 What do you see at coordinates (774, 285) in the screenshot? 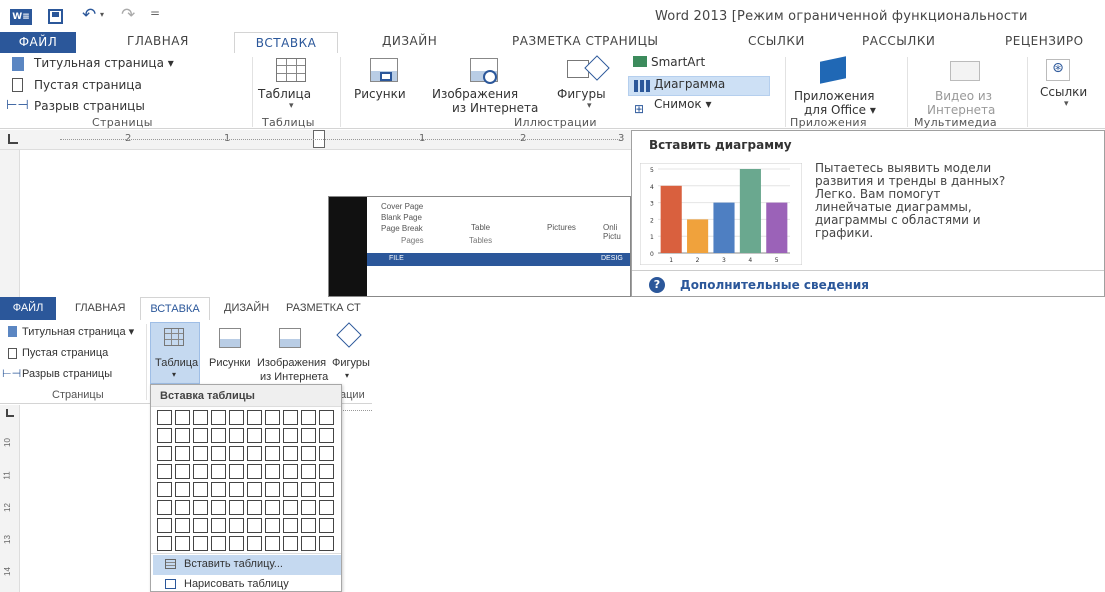
I see `tooltip-more-link: Дополнительные сведения` at bounding box center [774, 285].